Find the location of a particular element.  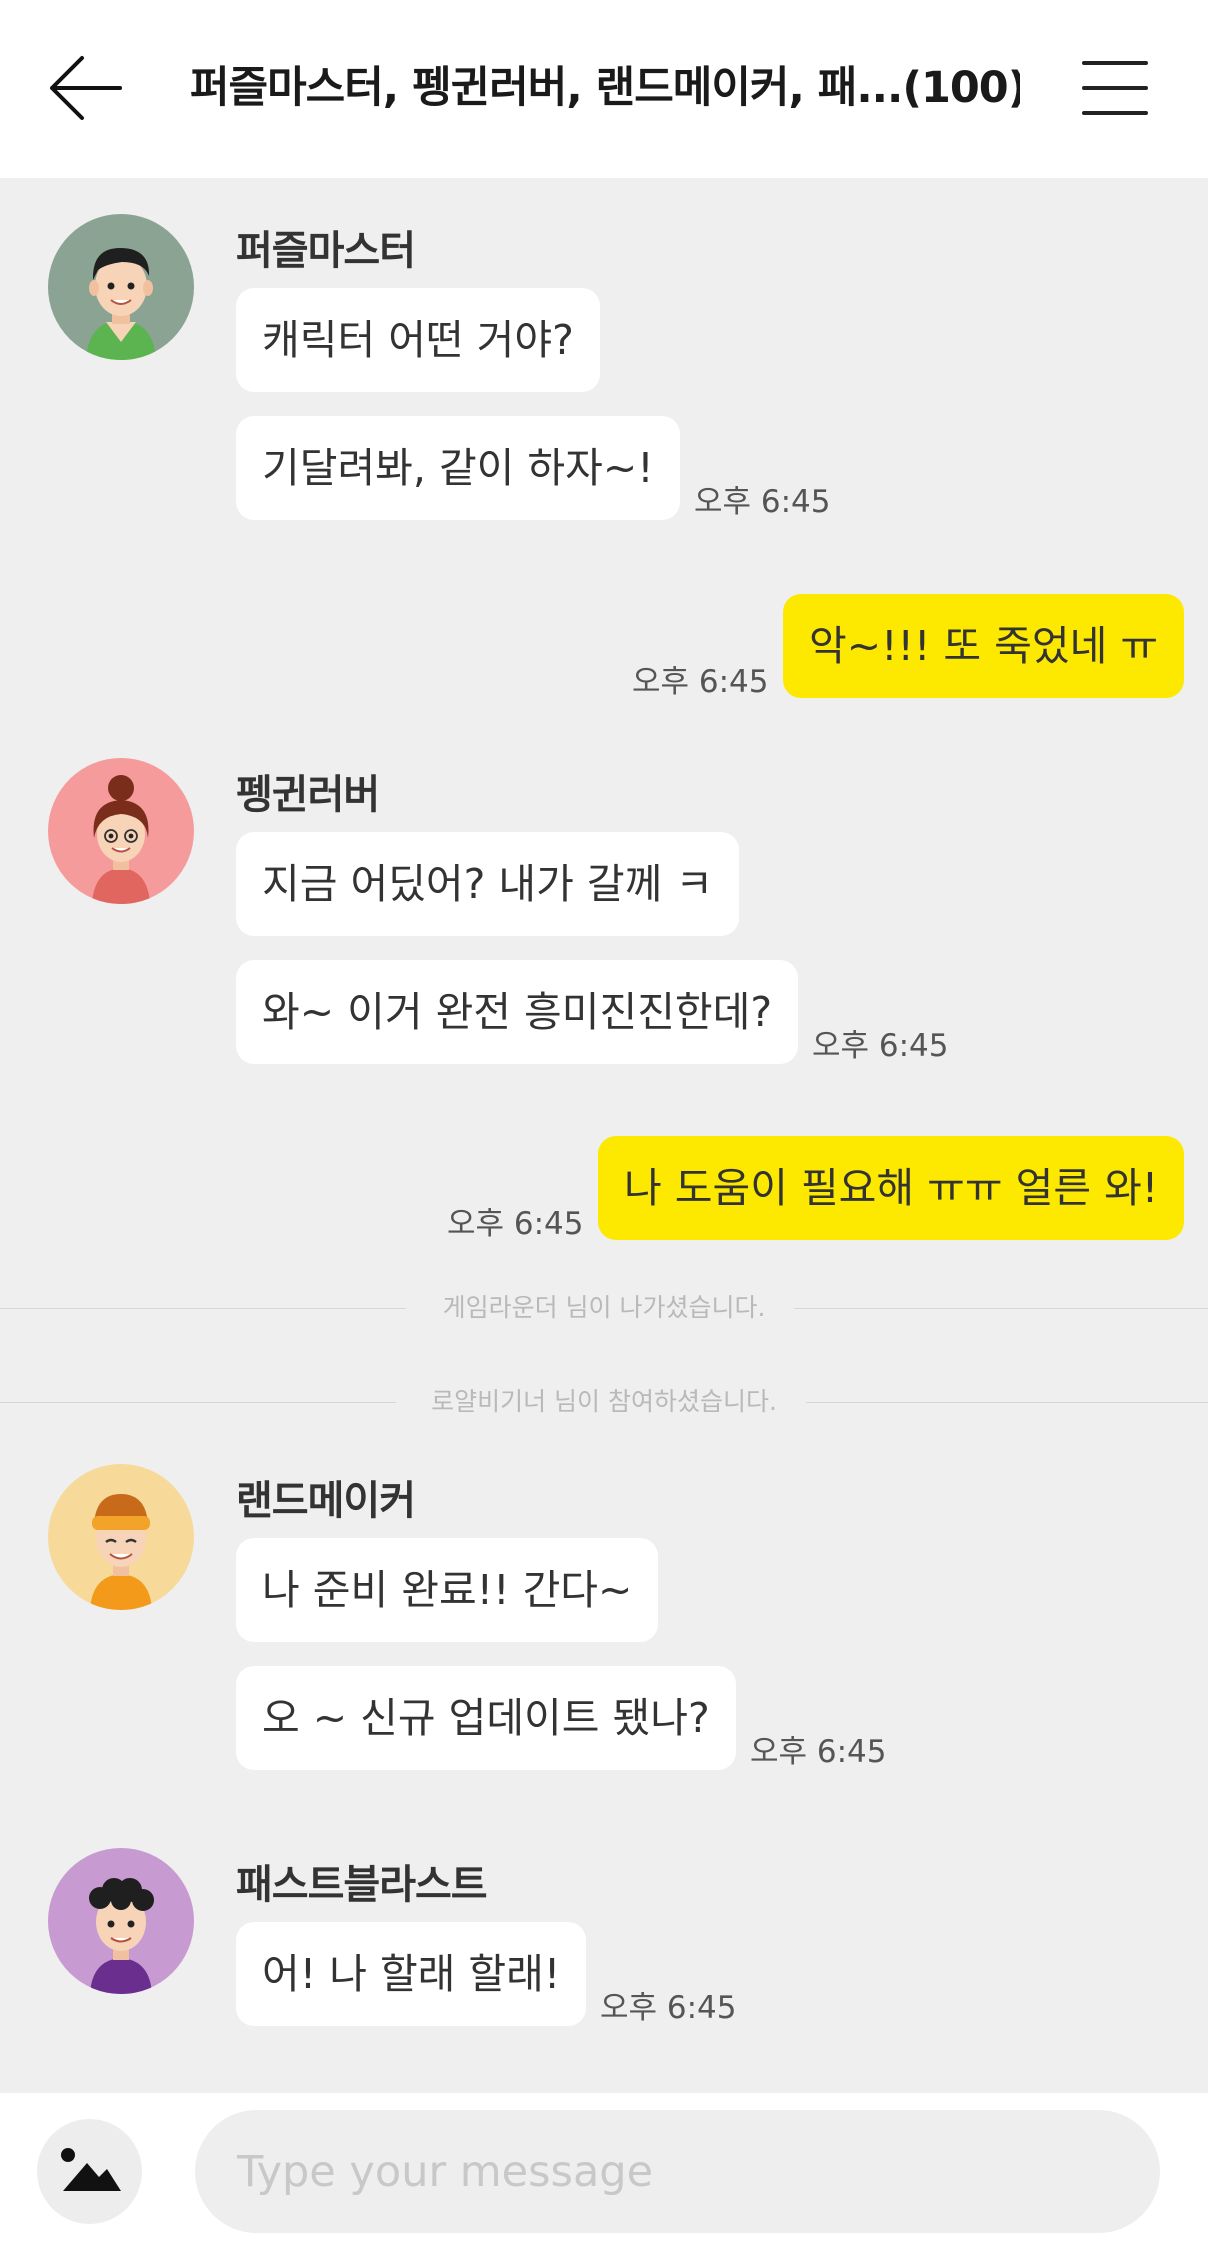

message-composer is located at coordinates (604, 2171).